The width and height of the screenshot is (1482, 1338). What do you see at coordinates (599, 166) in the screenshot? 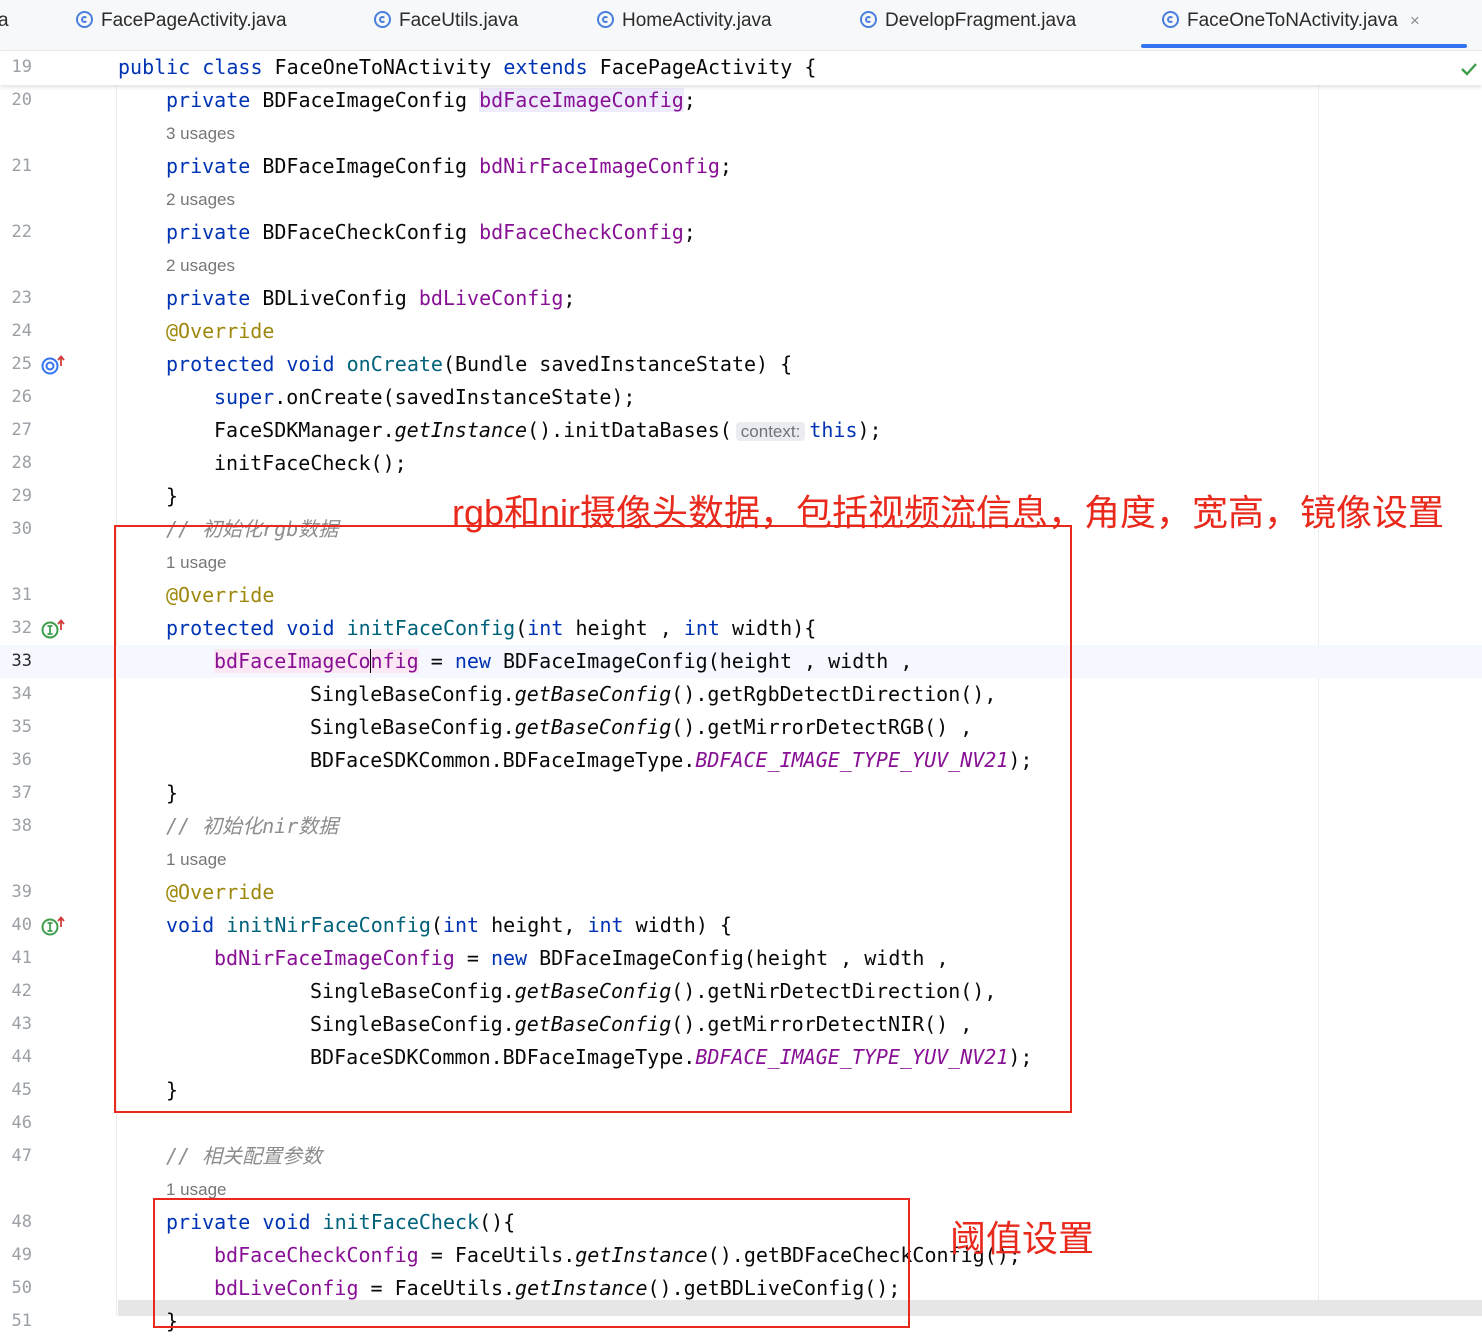
I see `code-token: bdNirFaceImageConfig` at bounding box center [599, 166].